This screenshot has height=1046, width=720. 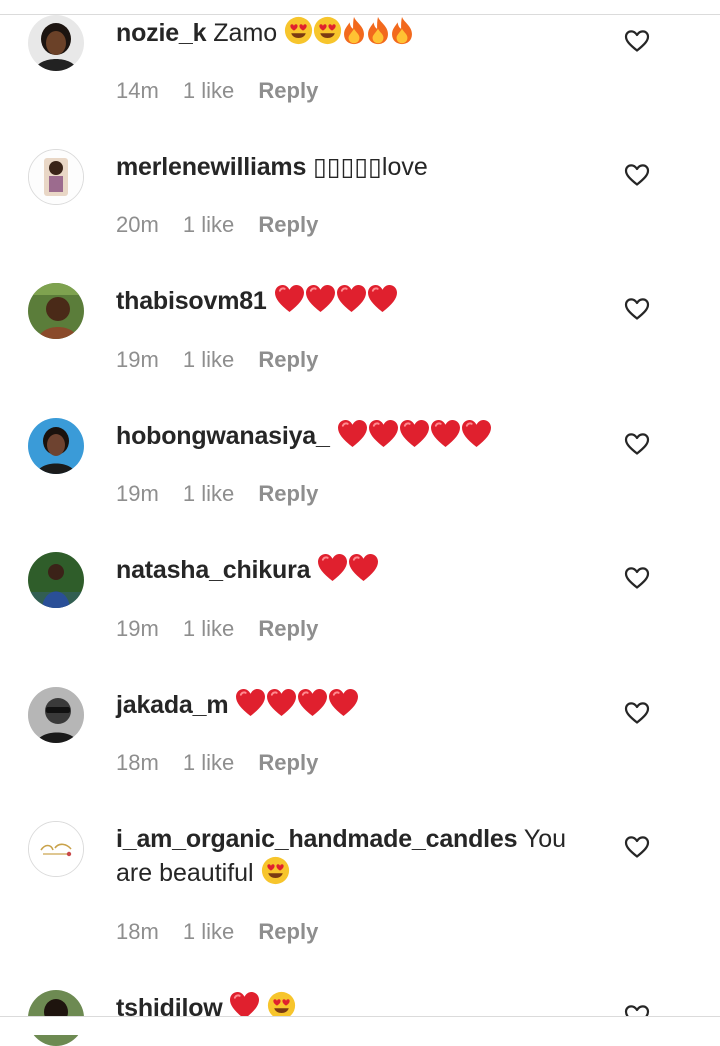 I want to click on timestamp: 14m, so click(x=137, y=90).